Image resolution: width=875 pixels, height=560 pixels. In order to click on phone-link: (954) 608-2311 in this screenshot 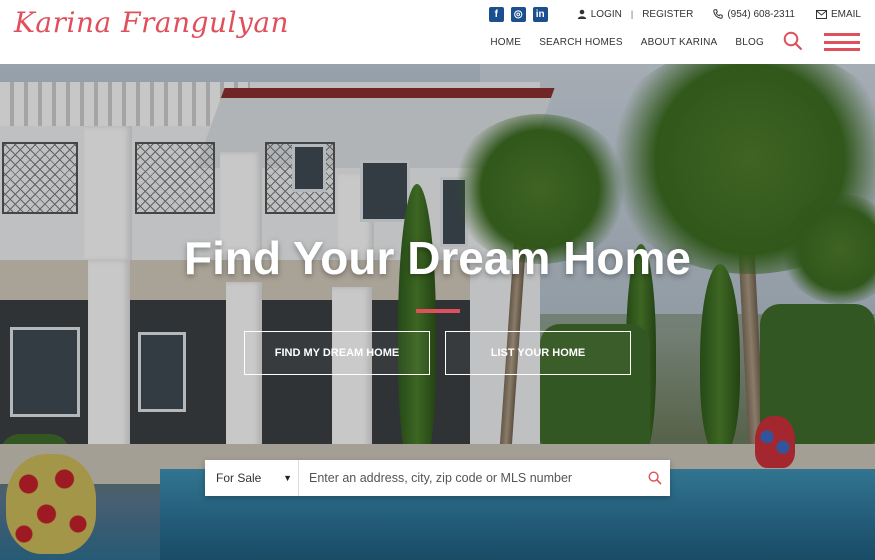, I will do `click(754, 14)`.